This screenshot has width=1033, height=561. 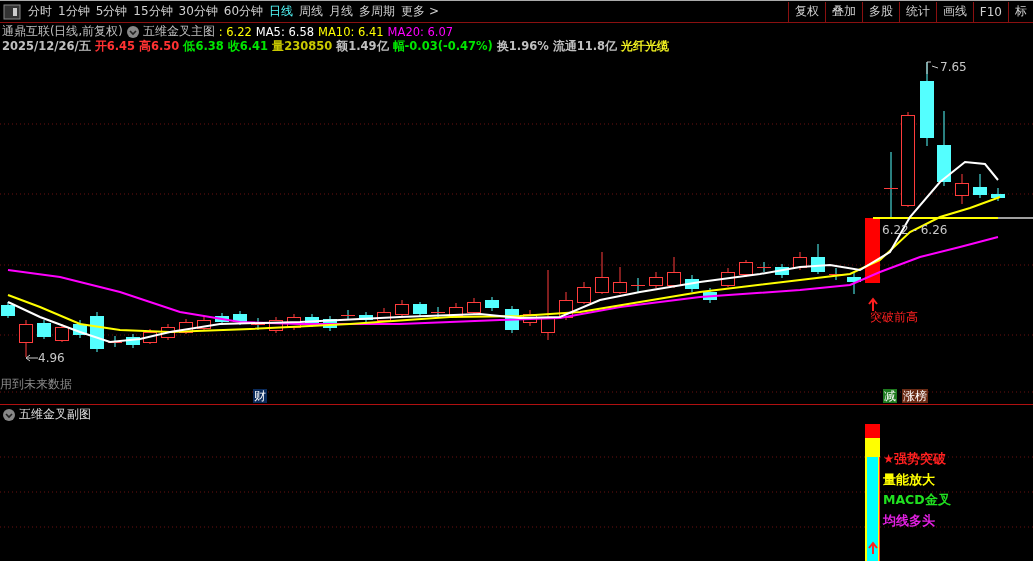 I want to click on tool-button: 多股, so click(x=880, y=11).